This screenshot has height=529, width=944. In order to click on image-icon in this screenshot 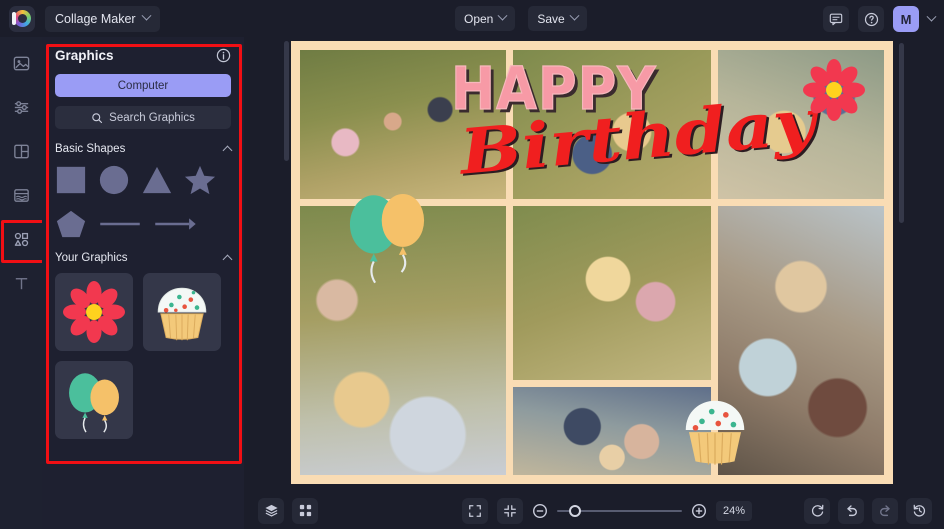, I will do `click(21, 63)`.